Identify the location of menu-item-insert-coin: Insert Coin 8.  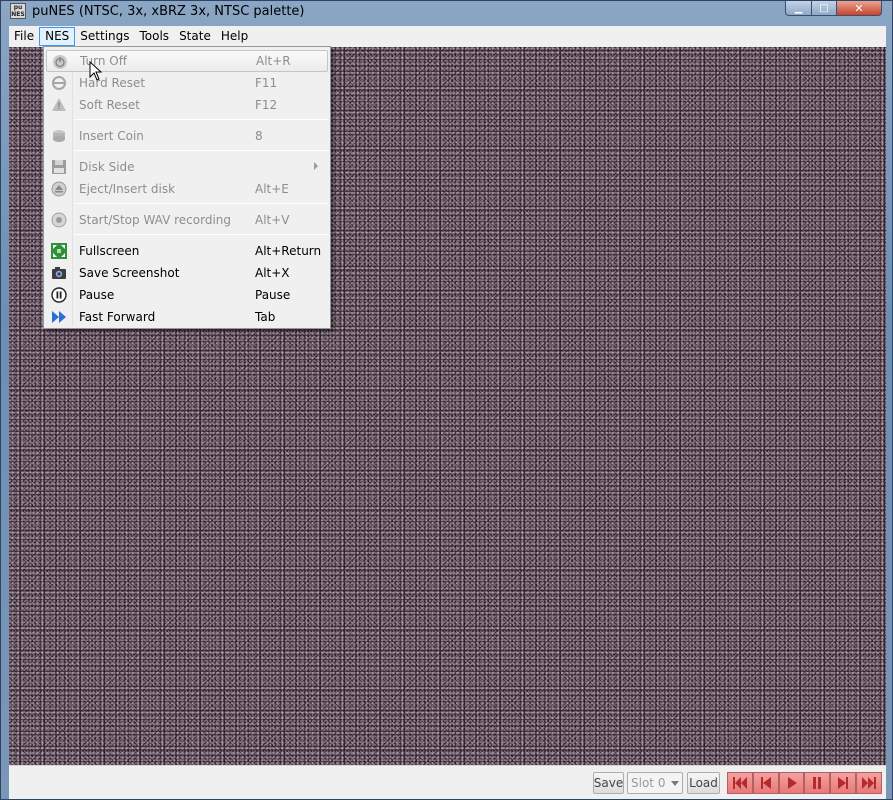
(187, 136).